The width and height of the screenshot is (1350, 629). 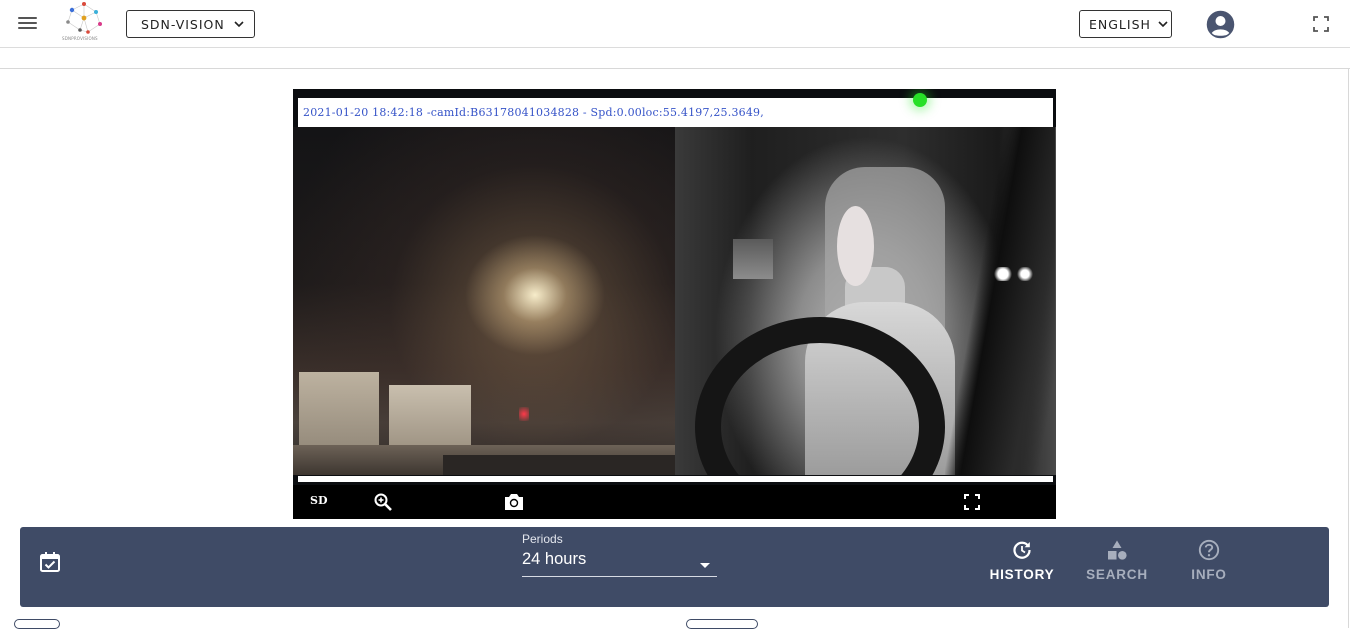 What do you see at coordinates (28, 23) in the screenshot?
I see `hamburger-menu-icon` at bounding box center [28, 23].